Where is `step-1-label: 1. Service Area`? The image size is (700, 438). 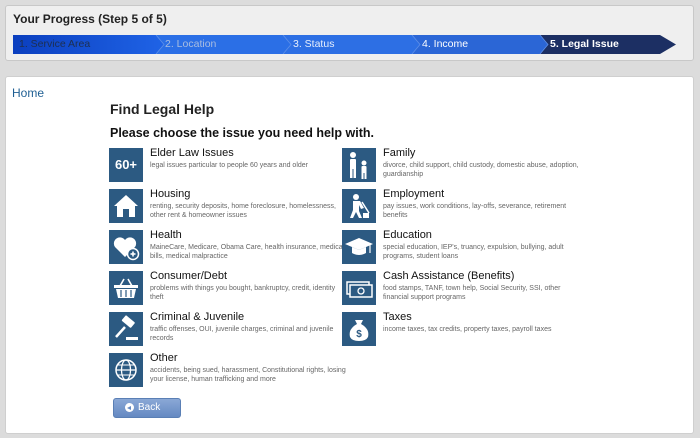 step-1-label: 1. Service Area is located at coordinates (55, 44).